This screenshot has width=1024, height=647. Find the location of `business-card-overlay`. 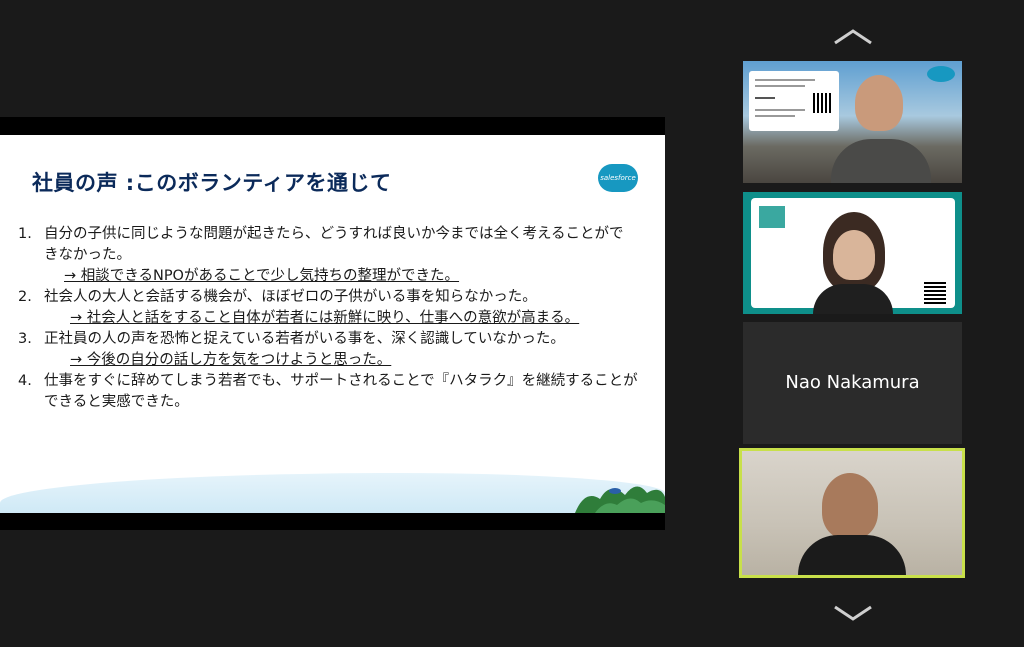

business-card-overlay is located at coordinates (794, 101).